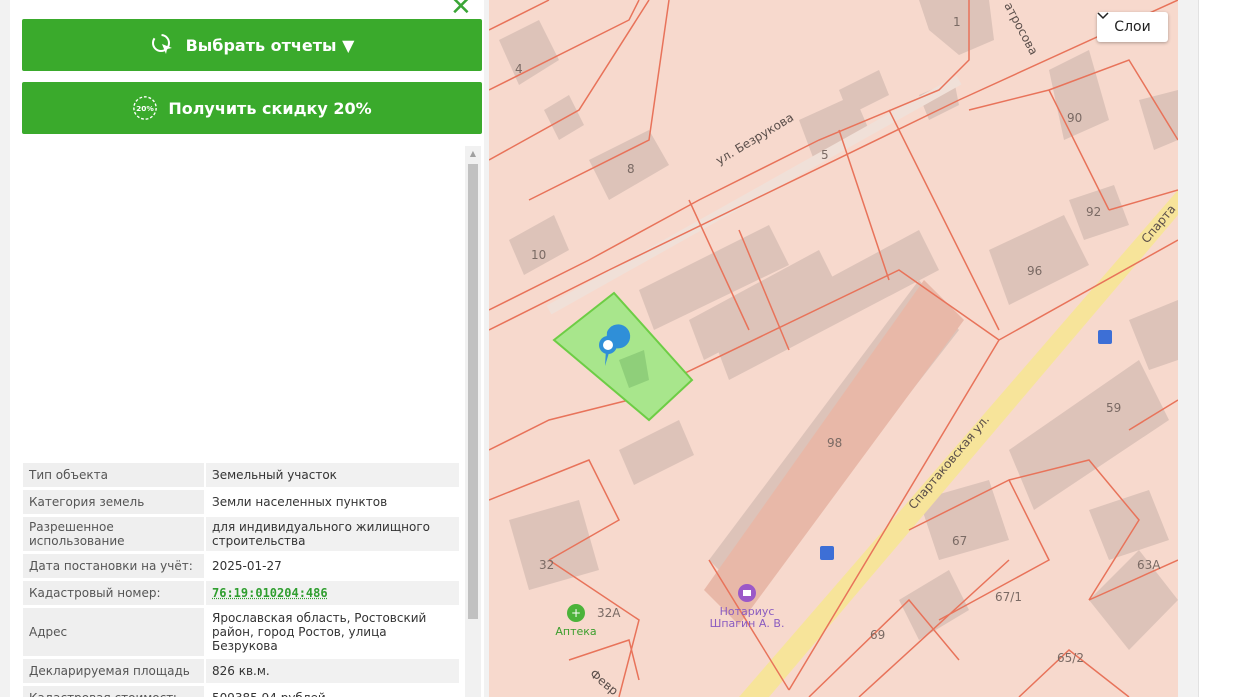  What do you see at coordinates (114, 566) in the screenshot?
I see `info-key: Дата постановки на учёт:` at bounding box center [114, 566].